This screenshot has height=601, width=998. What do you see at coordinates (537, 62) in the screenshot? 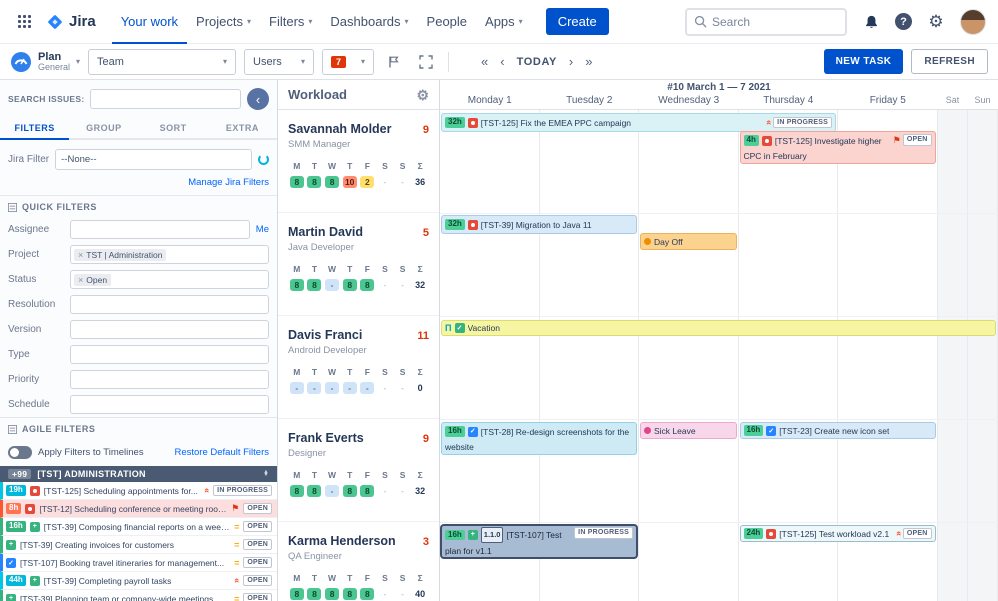
I see `today-button: TODAY` at bounding box center [537, 62].